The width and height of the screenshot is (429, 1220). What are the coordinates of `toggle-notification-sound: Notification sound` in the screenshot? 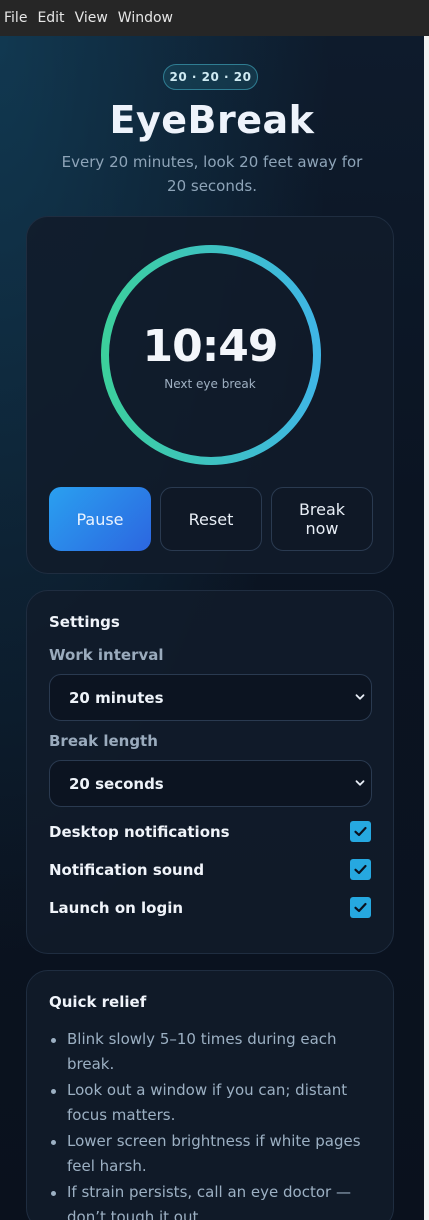 It's located at (210, 871).